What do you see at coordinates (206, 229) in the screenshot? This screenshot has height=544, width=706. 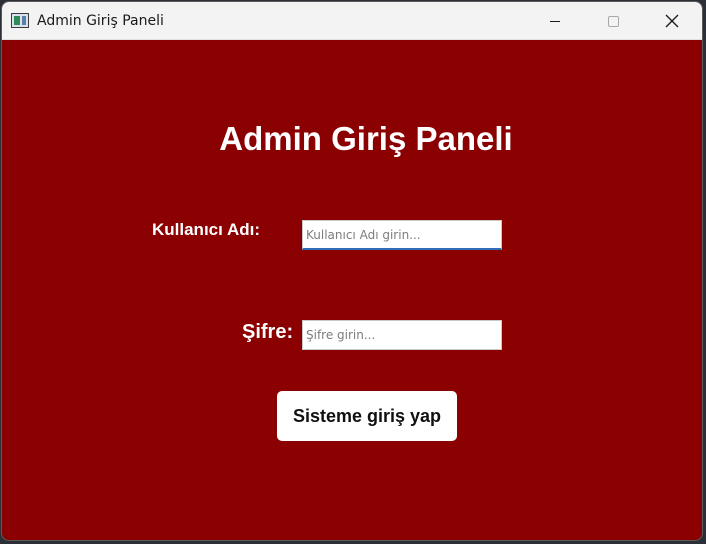 I see `username-label: Kullanıcı Adı:` at bounding box center [206, 229].